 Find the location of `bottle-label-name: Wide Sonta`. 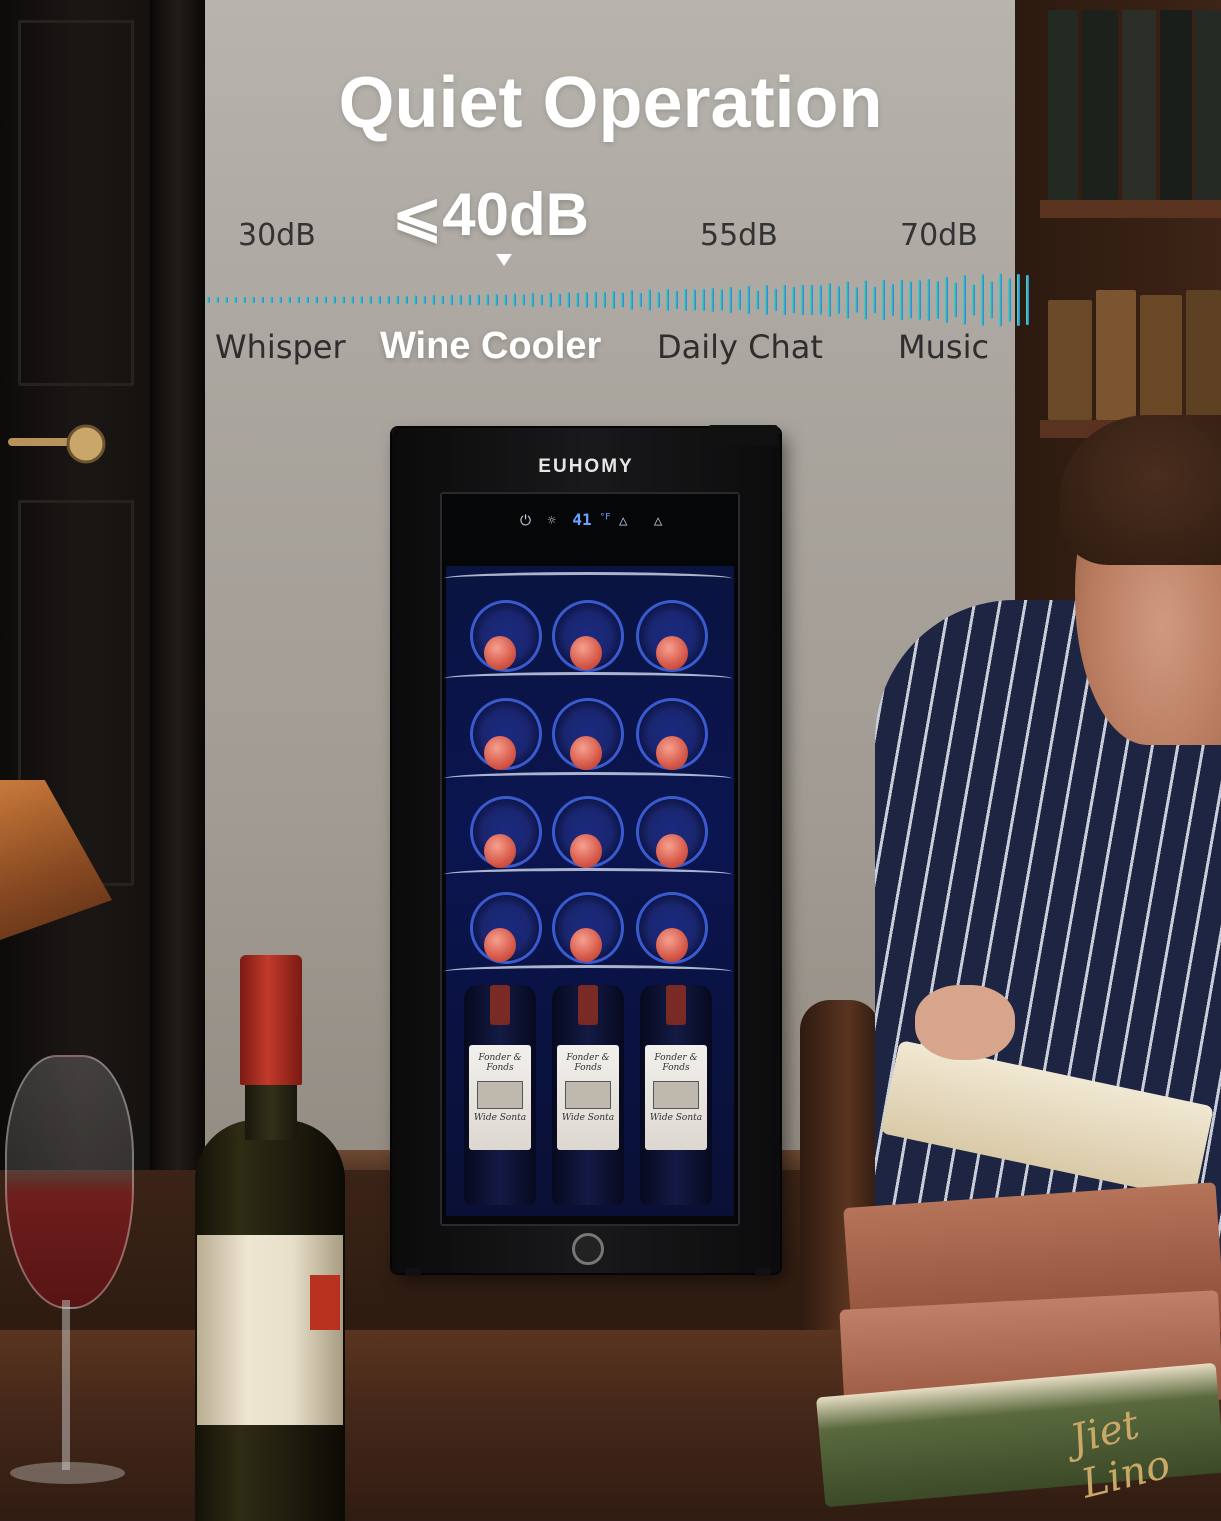

bottle-label-name: Wide Sonta is located at coordinates (676, 1118).